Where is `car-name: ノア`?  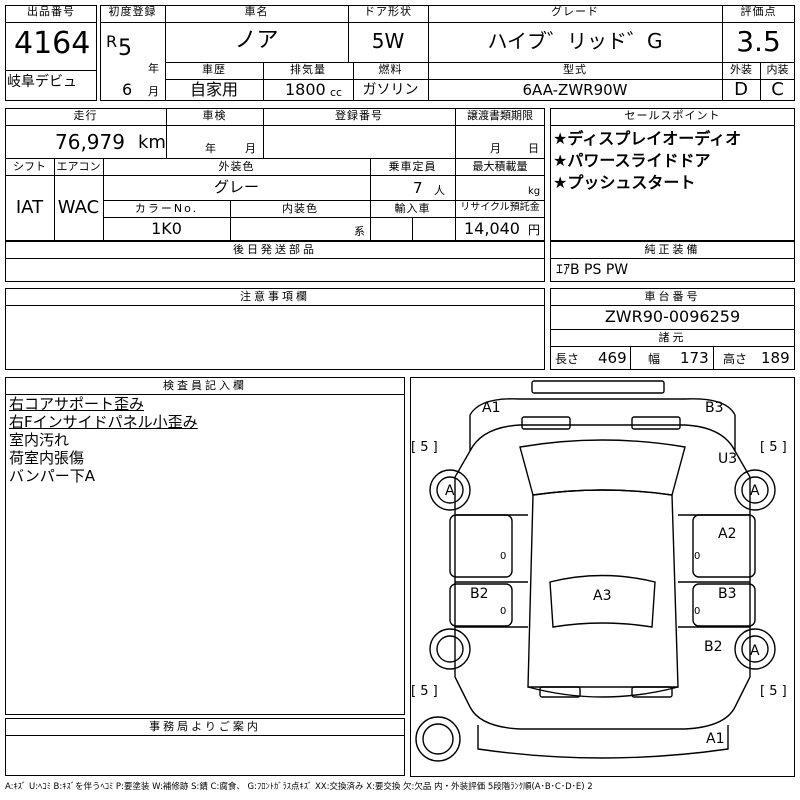 car-name: ノア is located at coordinates (256, 40).